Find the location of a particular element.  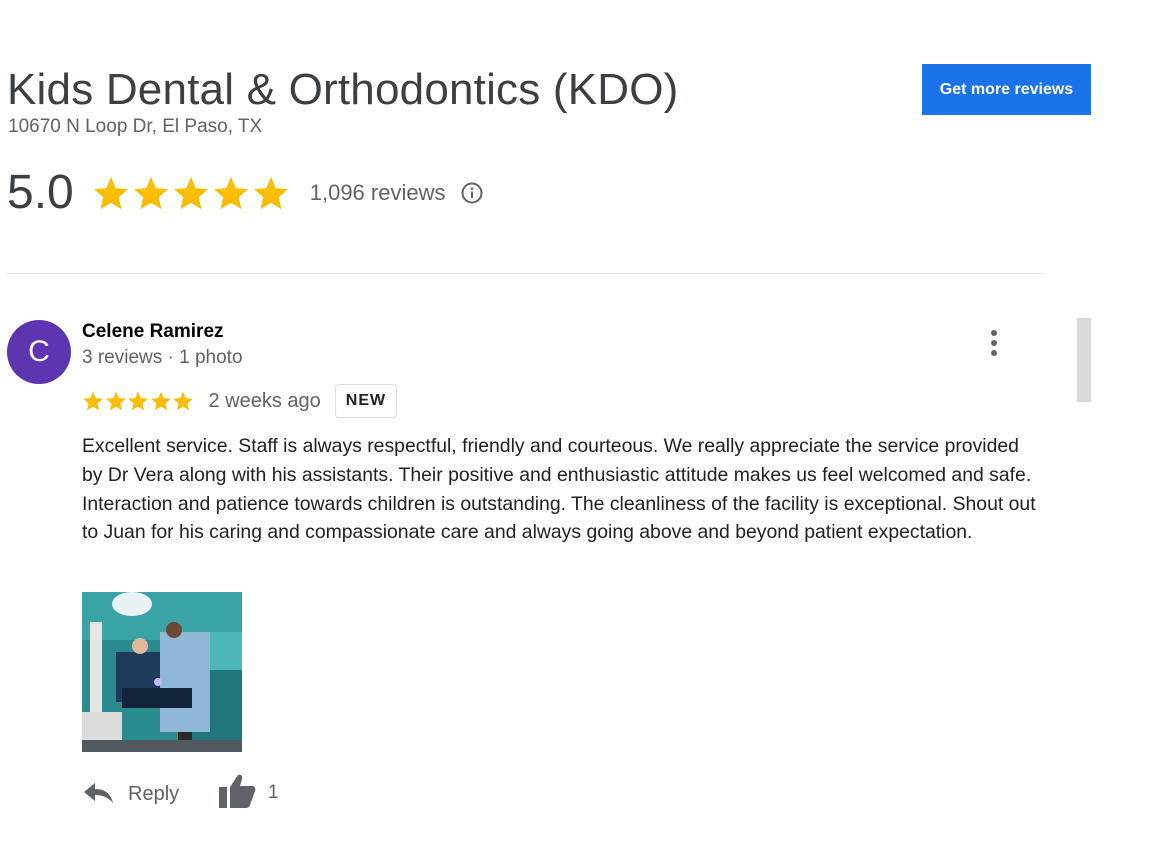

rating-value: 5.0 is located at coordinates (40, 192).